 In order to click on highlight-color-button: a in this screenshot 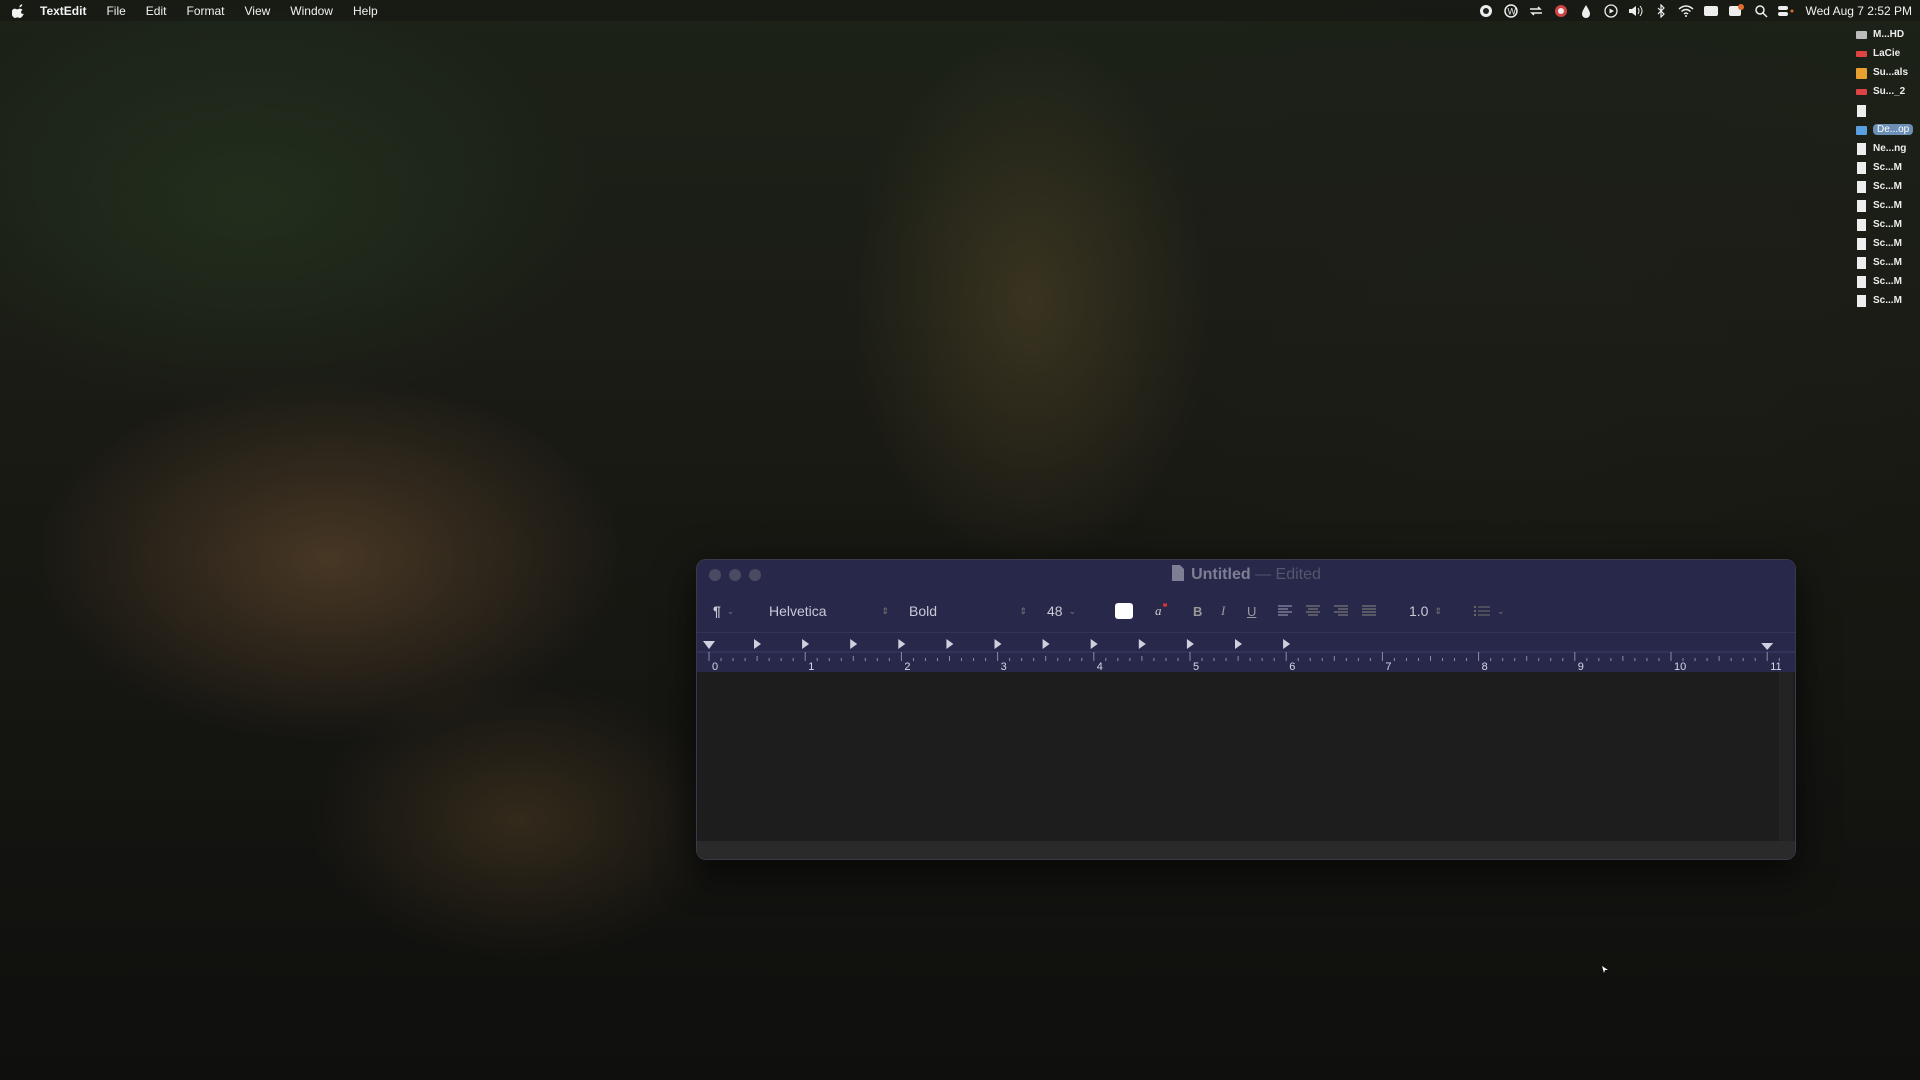, I will do `click(1161, 611)`.